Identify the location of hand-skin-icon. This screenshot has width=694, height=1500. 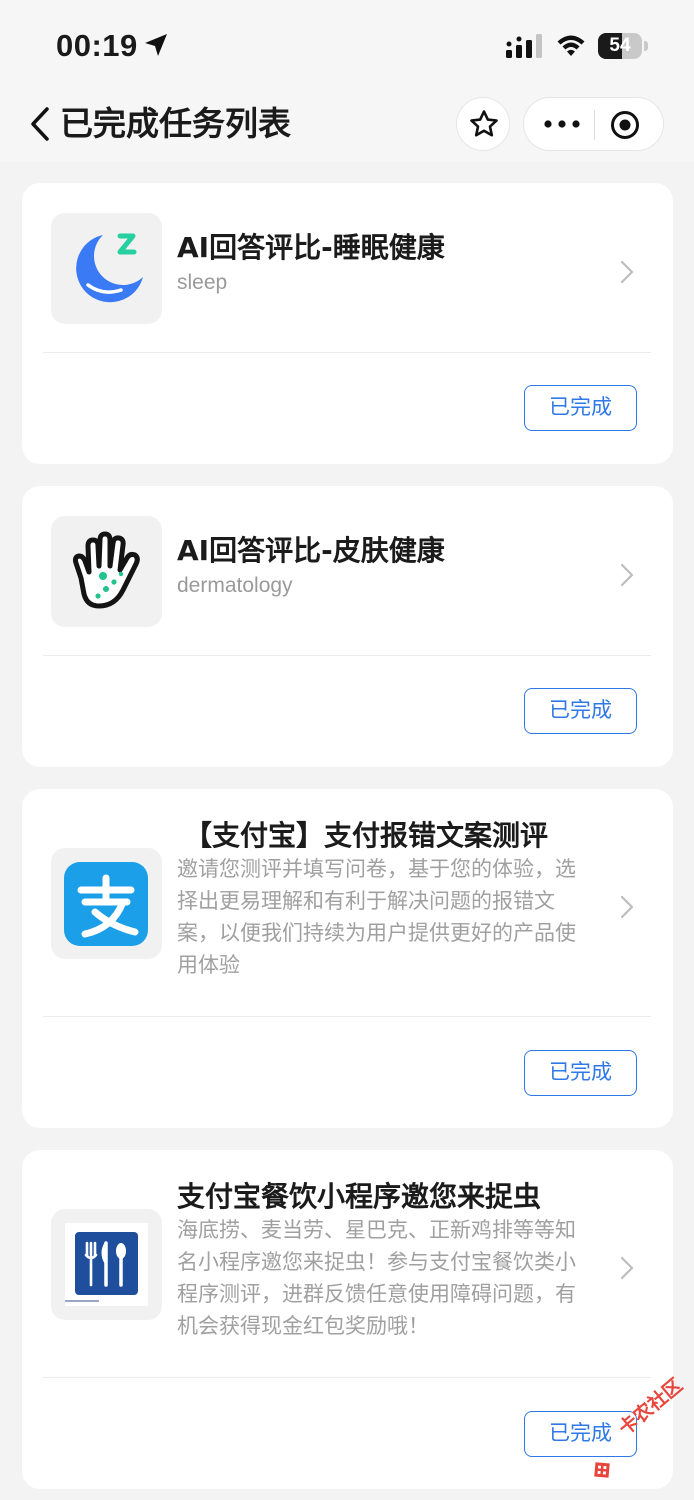
(106, 570).